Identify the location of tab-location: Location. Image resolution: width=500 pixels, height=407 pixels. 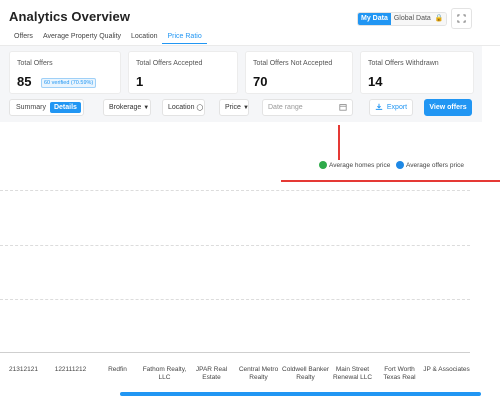
(144, 37).